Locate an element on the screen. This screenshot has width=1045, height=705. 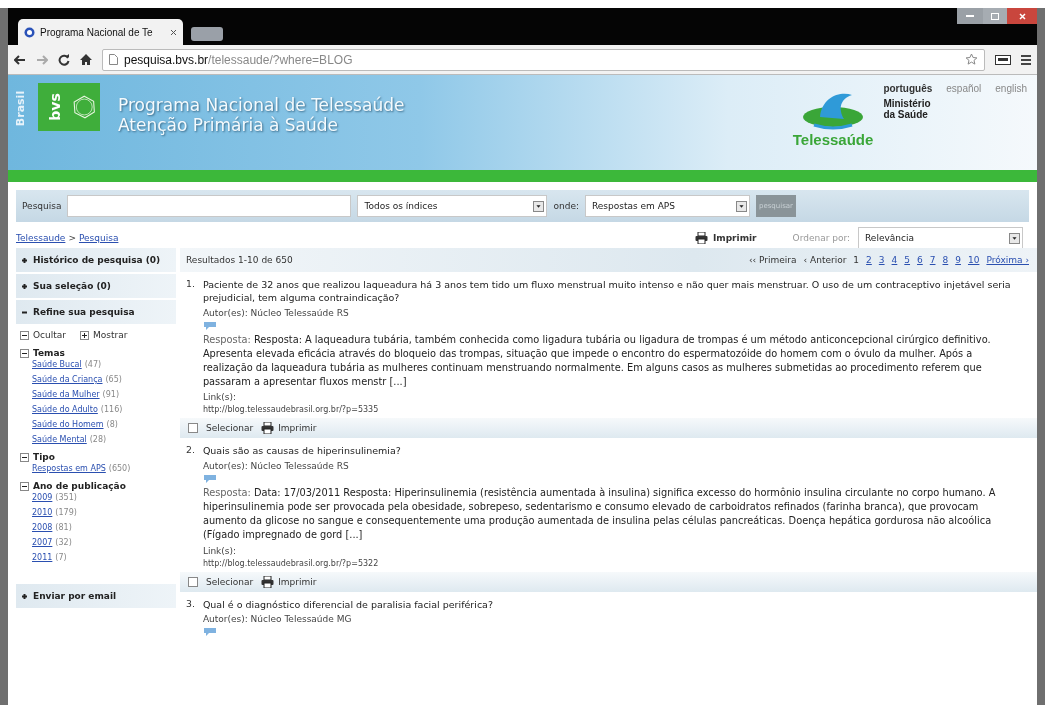
facet-link: Saúde Bucal is located at coordinates (57, 364).